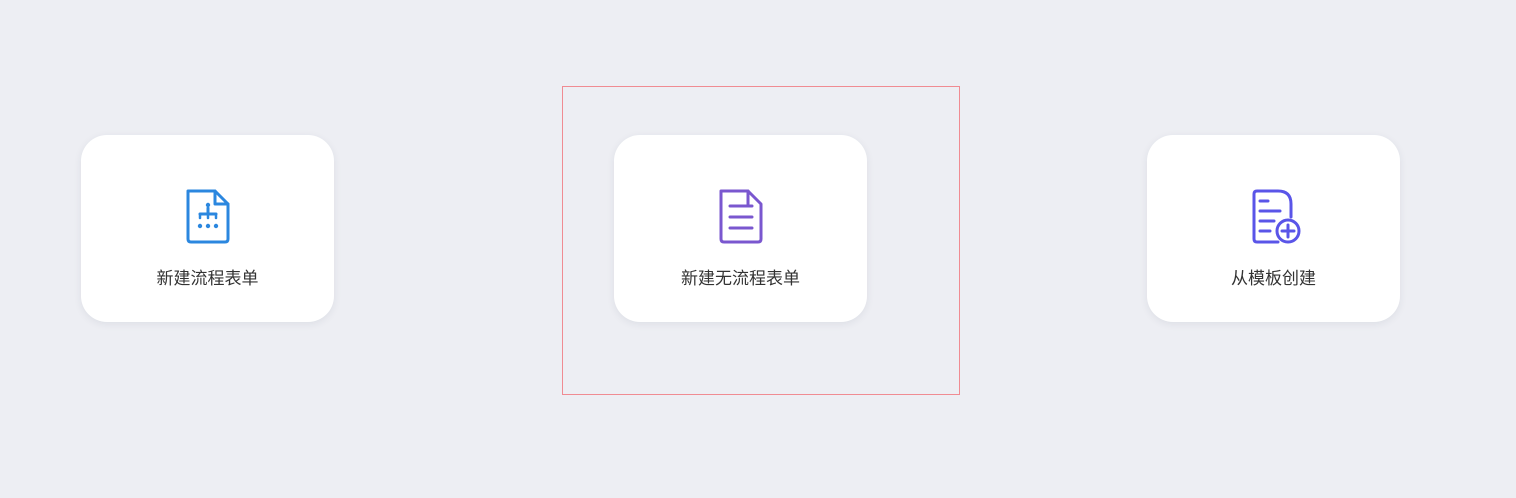  I want to click on new-no-flow-form-label: 新建无流程表单, so click(740, 279).